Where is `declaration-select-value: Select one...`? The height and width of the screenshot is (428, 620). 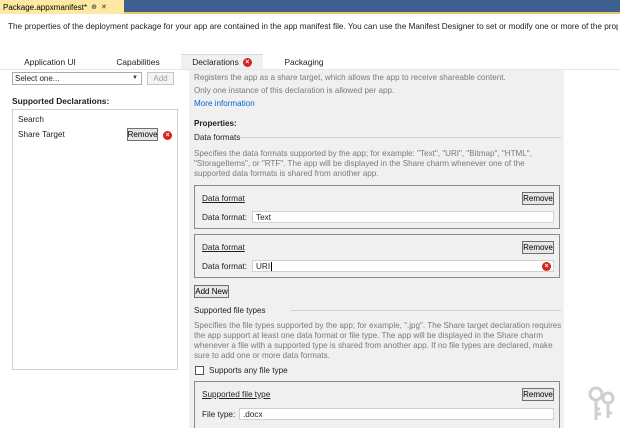
declaration-select-value: Select one... is located at coordinates (37, 78).